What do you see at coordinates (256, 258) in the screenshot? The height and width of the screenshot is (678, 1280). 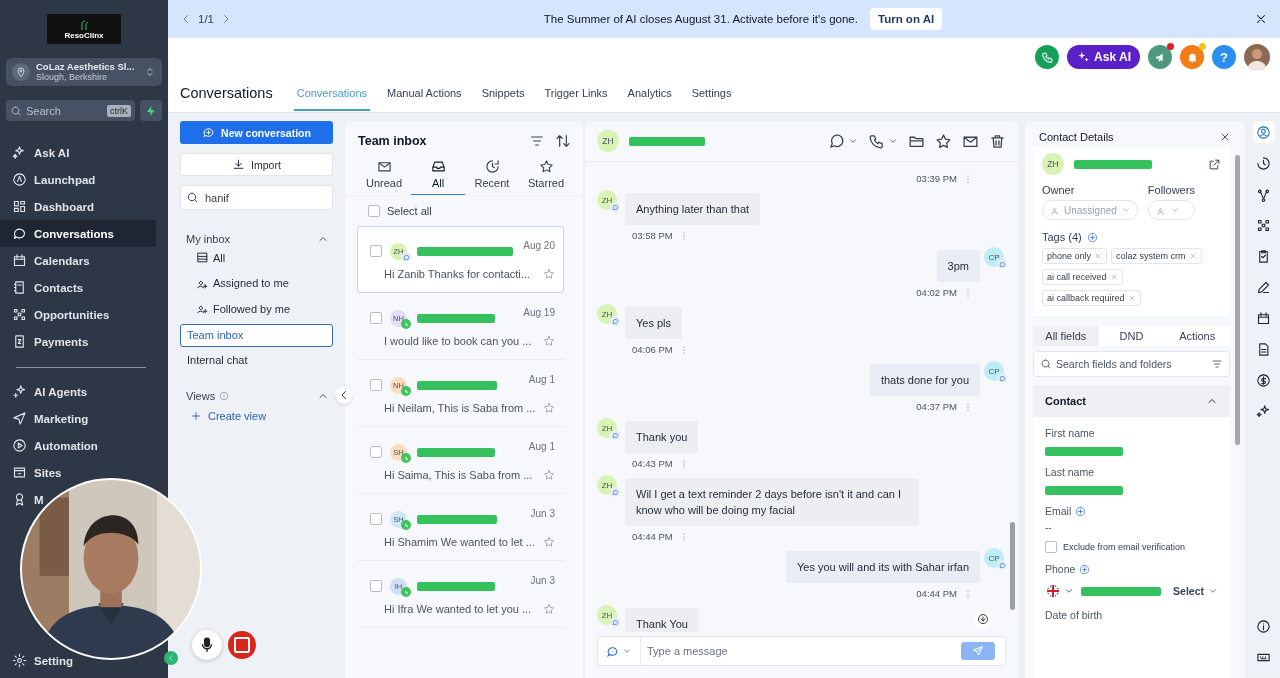 I see `inbox-filter-item: All` at bounding box center [256, 258].